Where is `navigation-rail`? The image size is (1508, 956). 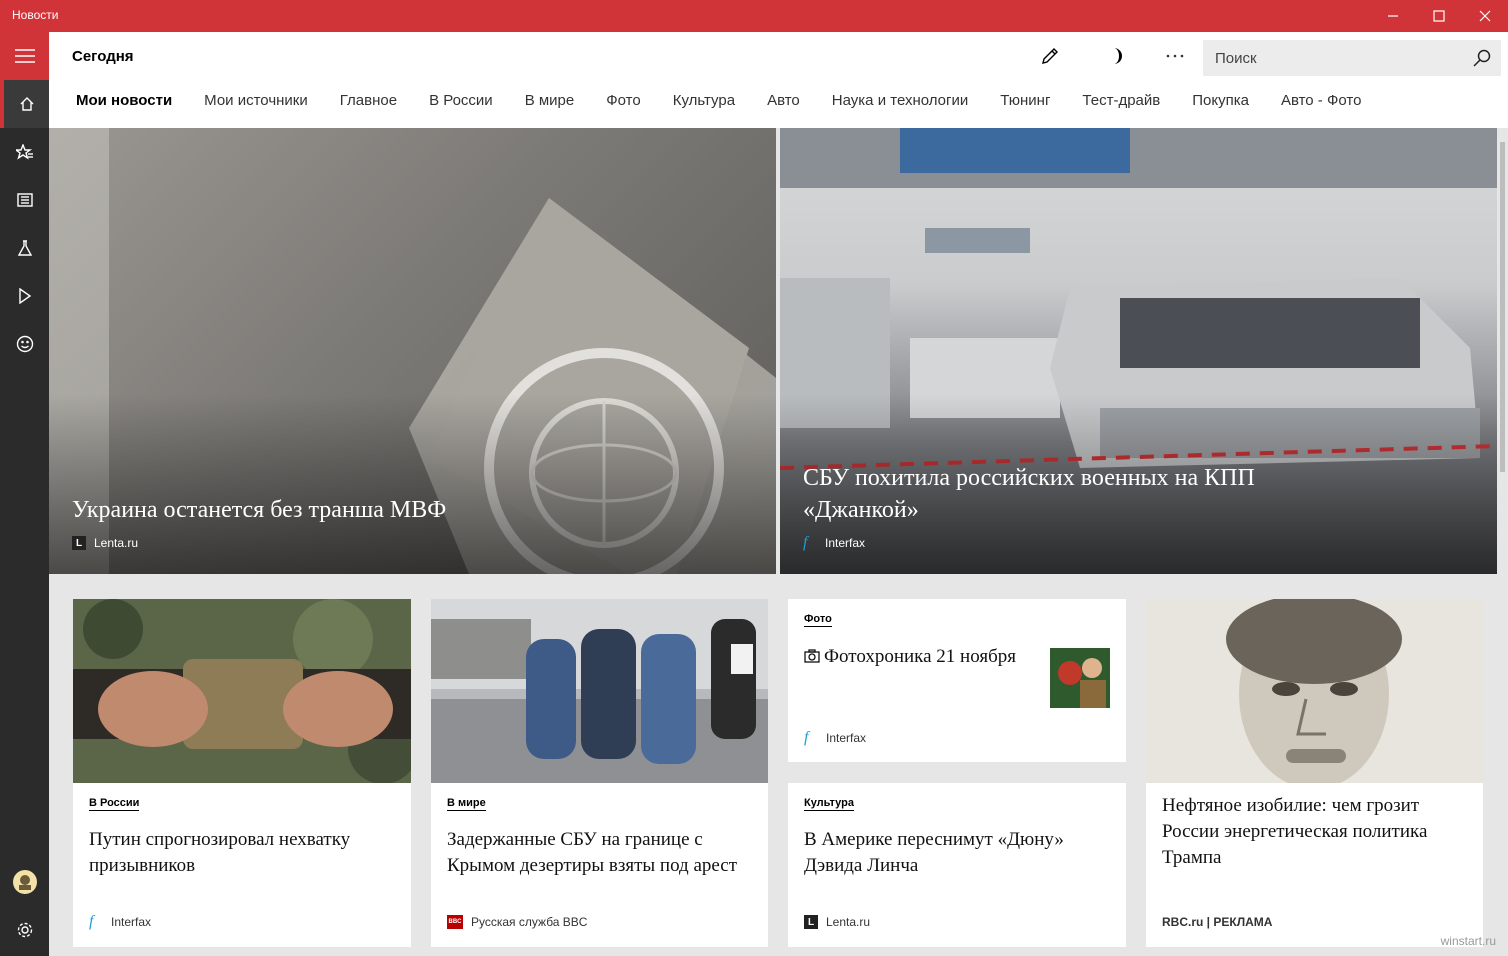 navigation-rail is located at coordinates (24, 494).